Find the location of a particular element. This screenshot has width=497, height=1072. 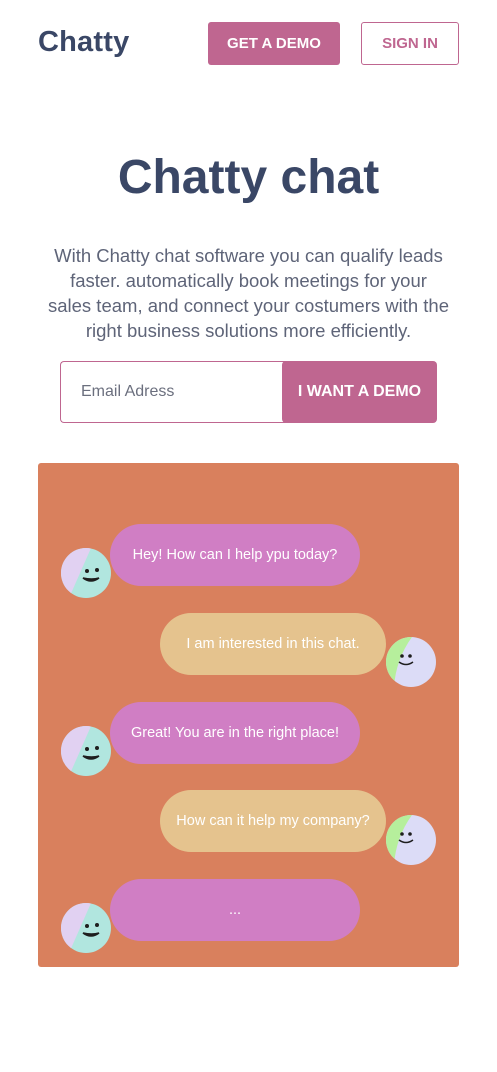

logo: Chatty is located at coordinates (83, 42).